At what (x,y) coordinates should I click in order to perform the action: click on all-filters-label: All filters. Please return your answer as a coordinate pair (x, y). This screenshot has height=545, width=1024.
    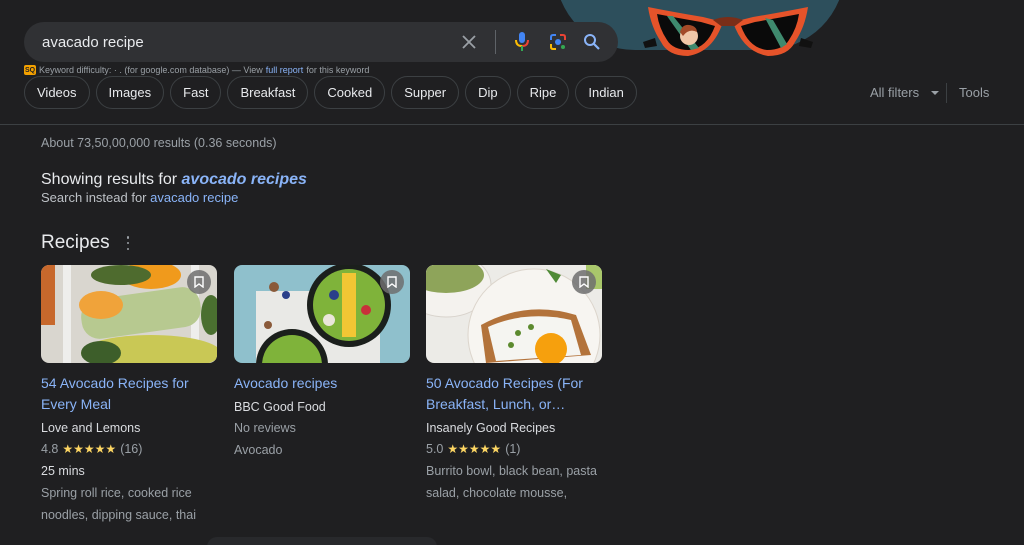
    Looking at the image, I should click on (895, 92).